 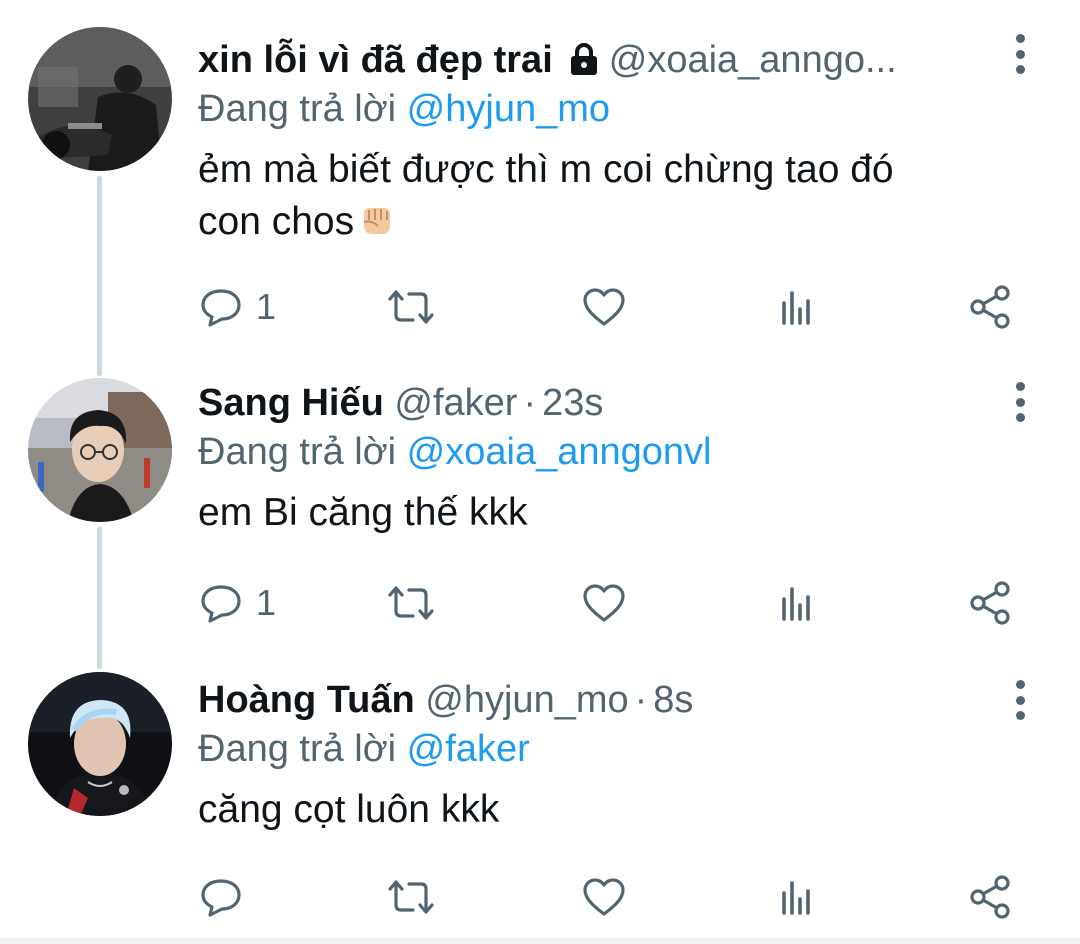 What do you see at coordinates (540, 941) in the screenshot?
I see `bottom-divider` at bounding box center [540, 941].